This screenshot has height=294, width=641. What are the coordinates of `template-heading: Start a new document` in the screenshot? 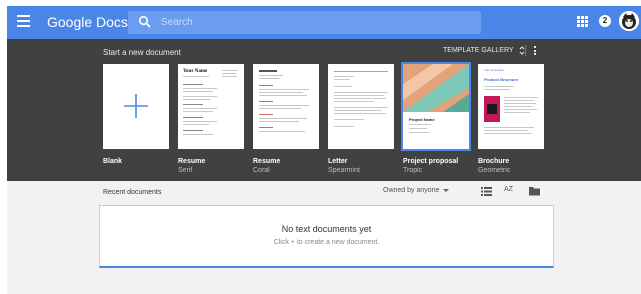 It's located at (142, 52).